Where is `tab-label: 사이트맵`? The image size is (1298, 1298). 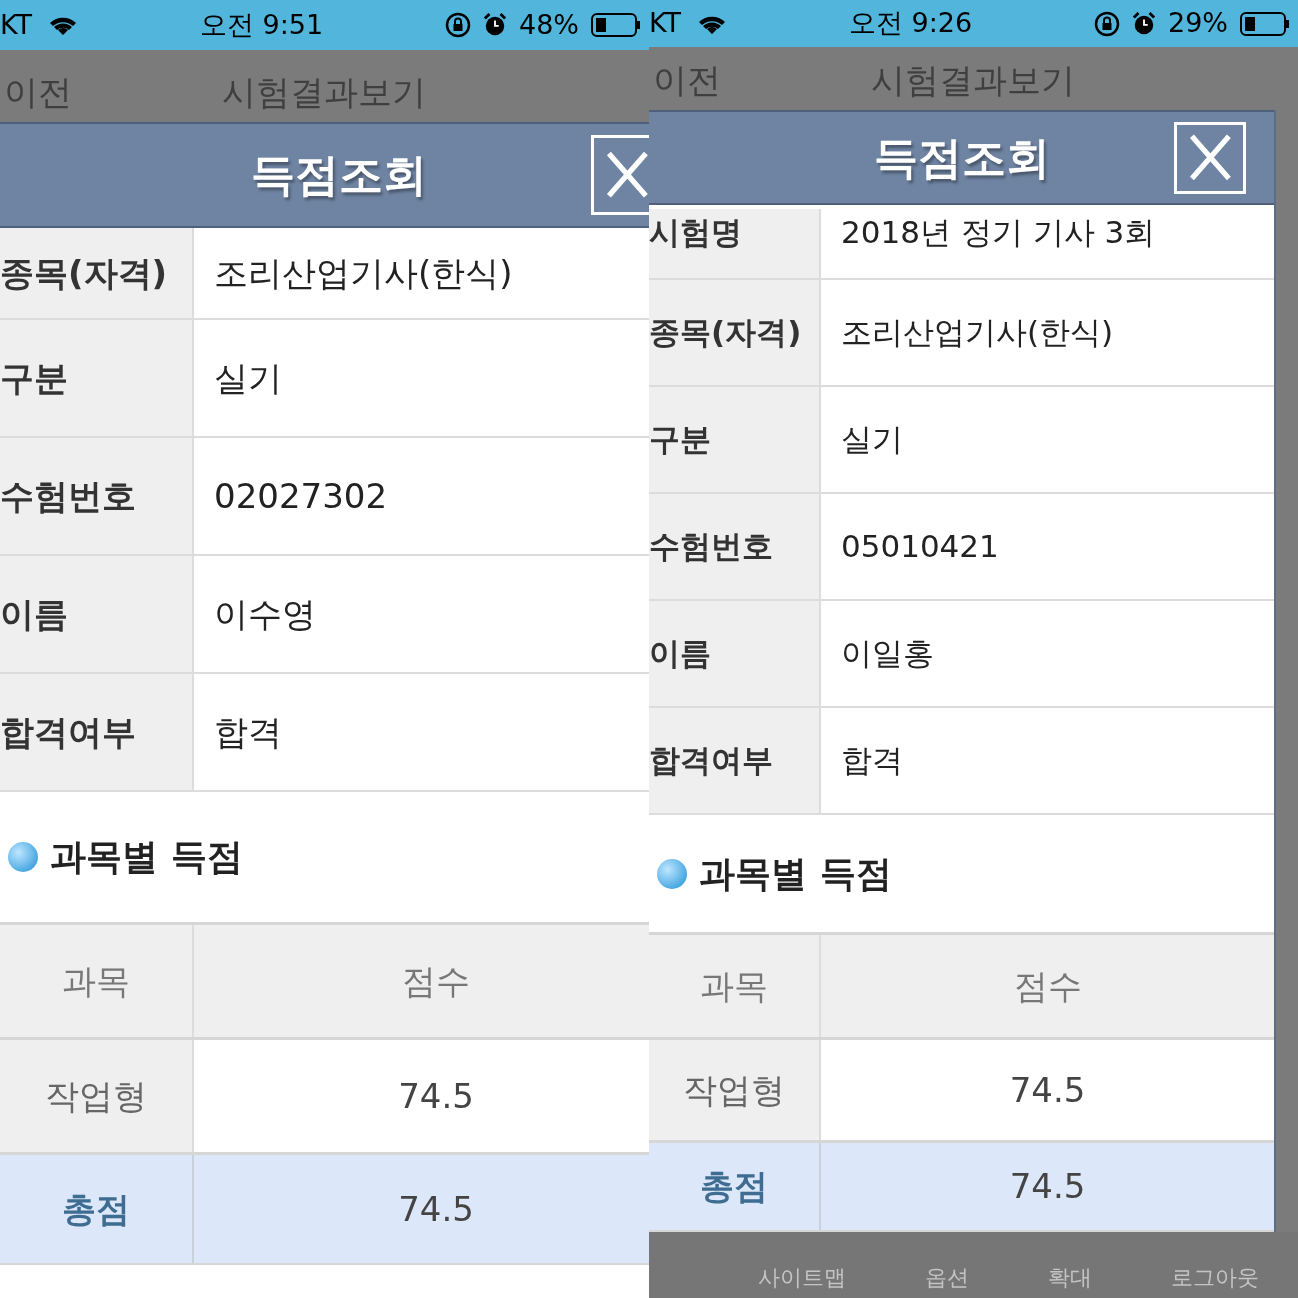 tab-label: 사이트맵 is located at coordinates (802, 1277).